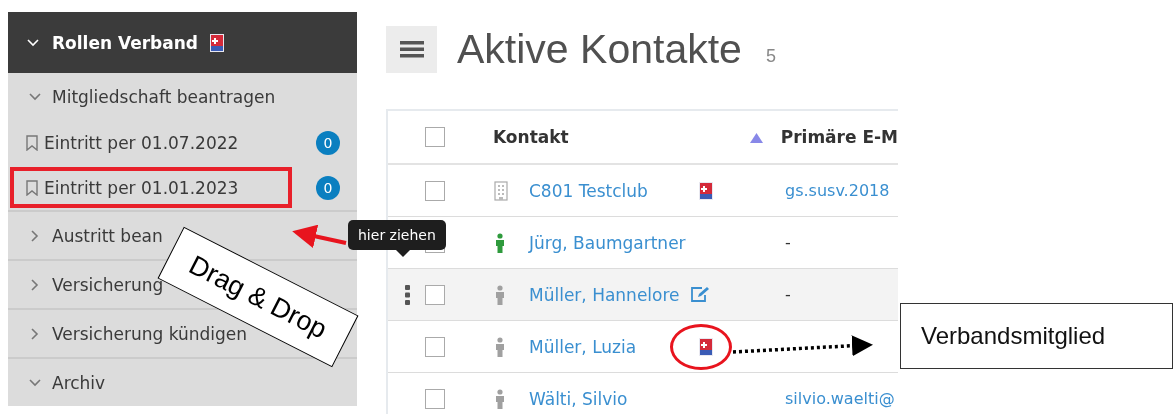 This screenshot has height=414, width=1173. I want to click on callout-label: Verbandsmitglied, so click(1036, 336).